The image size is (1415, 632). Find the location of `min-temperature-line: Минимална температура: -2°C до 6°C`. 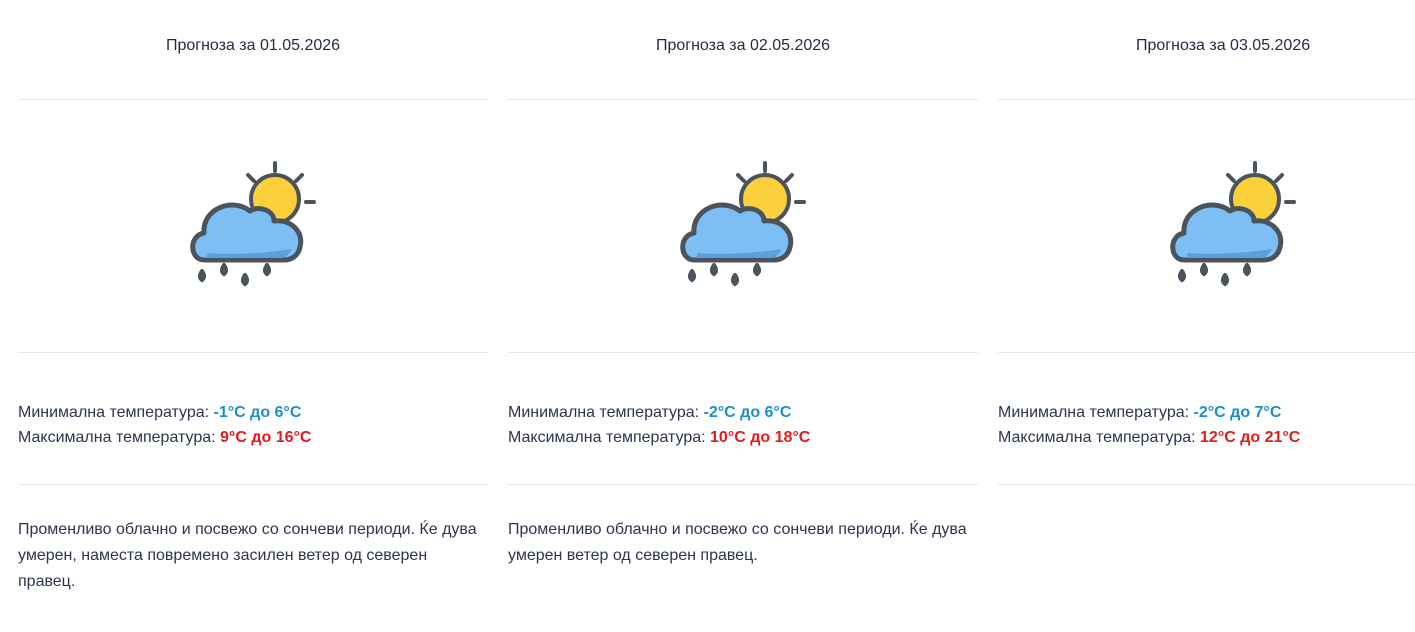

min-temperature-line: Минимална температура: -2°C до 6°C is located at coordinates (743, 412).